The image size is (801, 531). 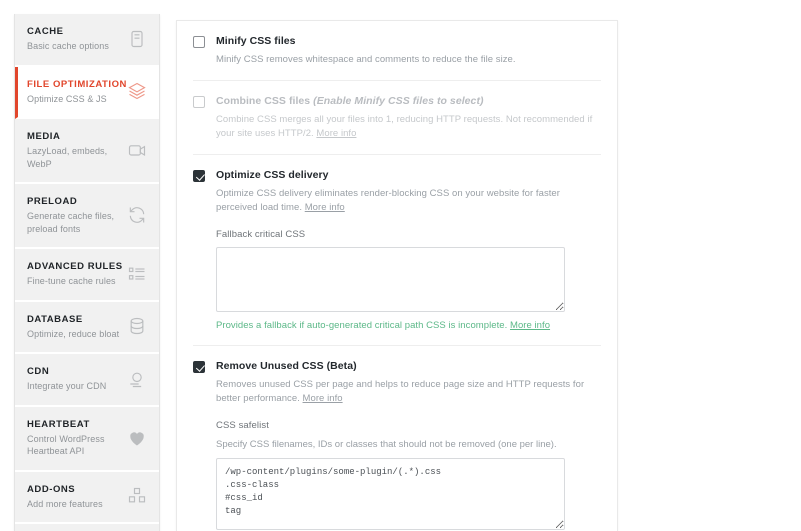 I want to click on sidebar-item-title: DATABASE, so click(x=55, y=319).